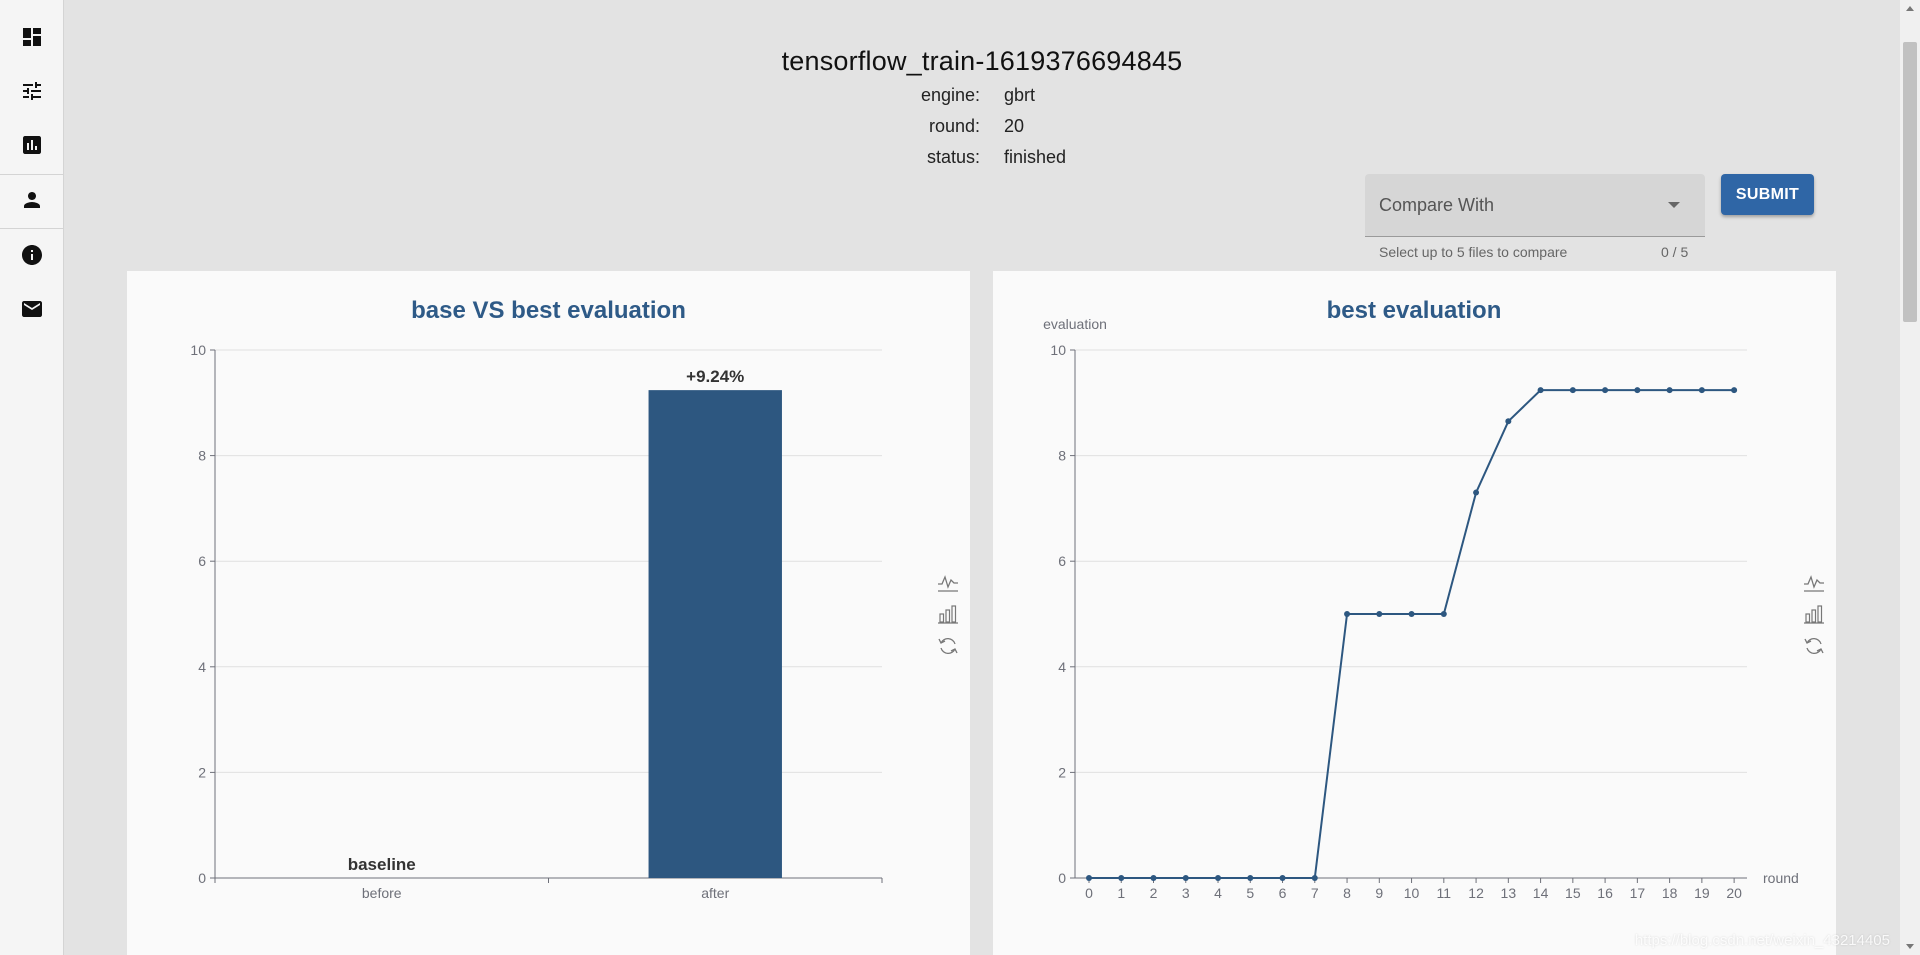 Image resolution: width=1920 pixels, height=955 pixels. I want to click on info-icon, so click(32, 255).